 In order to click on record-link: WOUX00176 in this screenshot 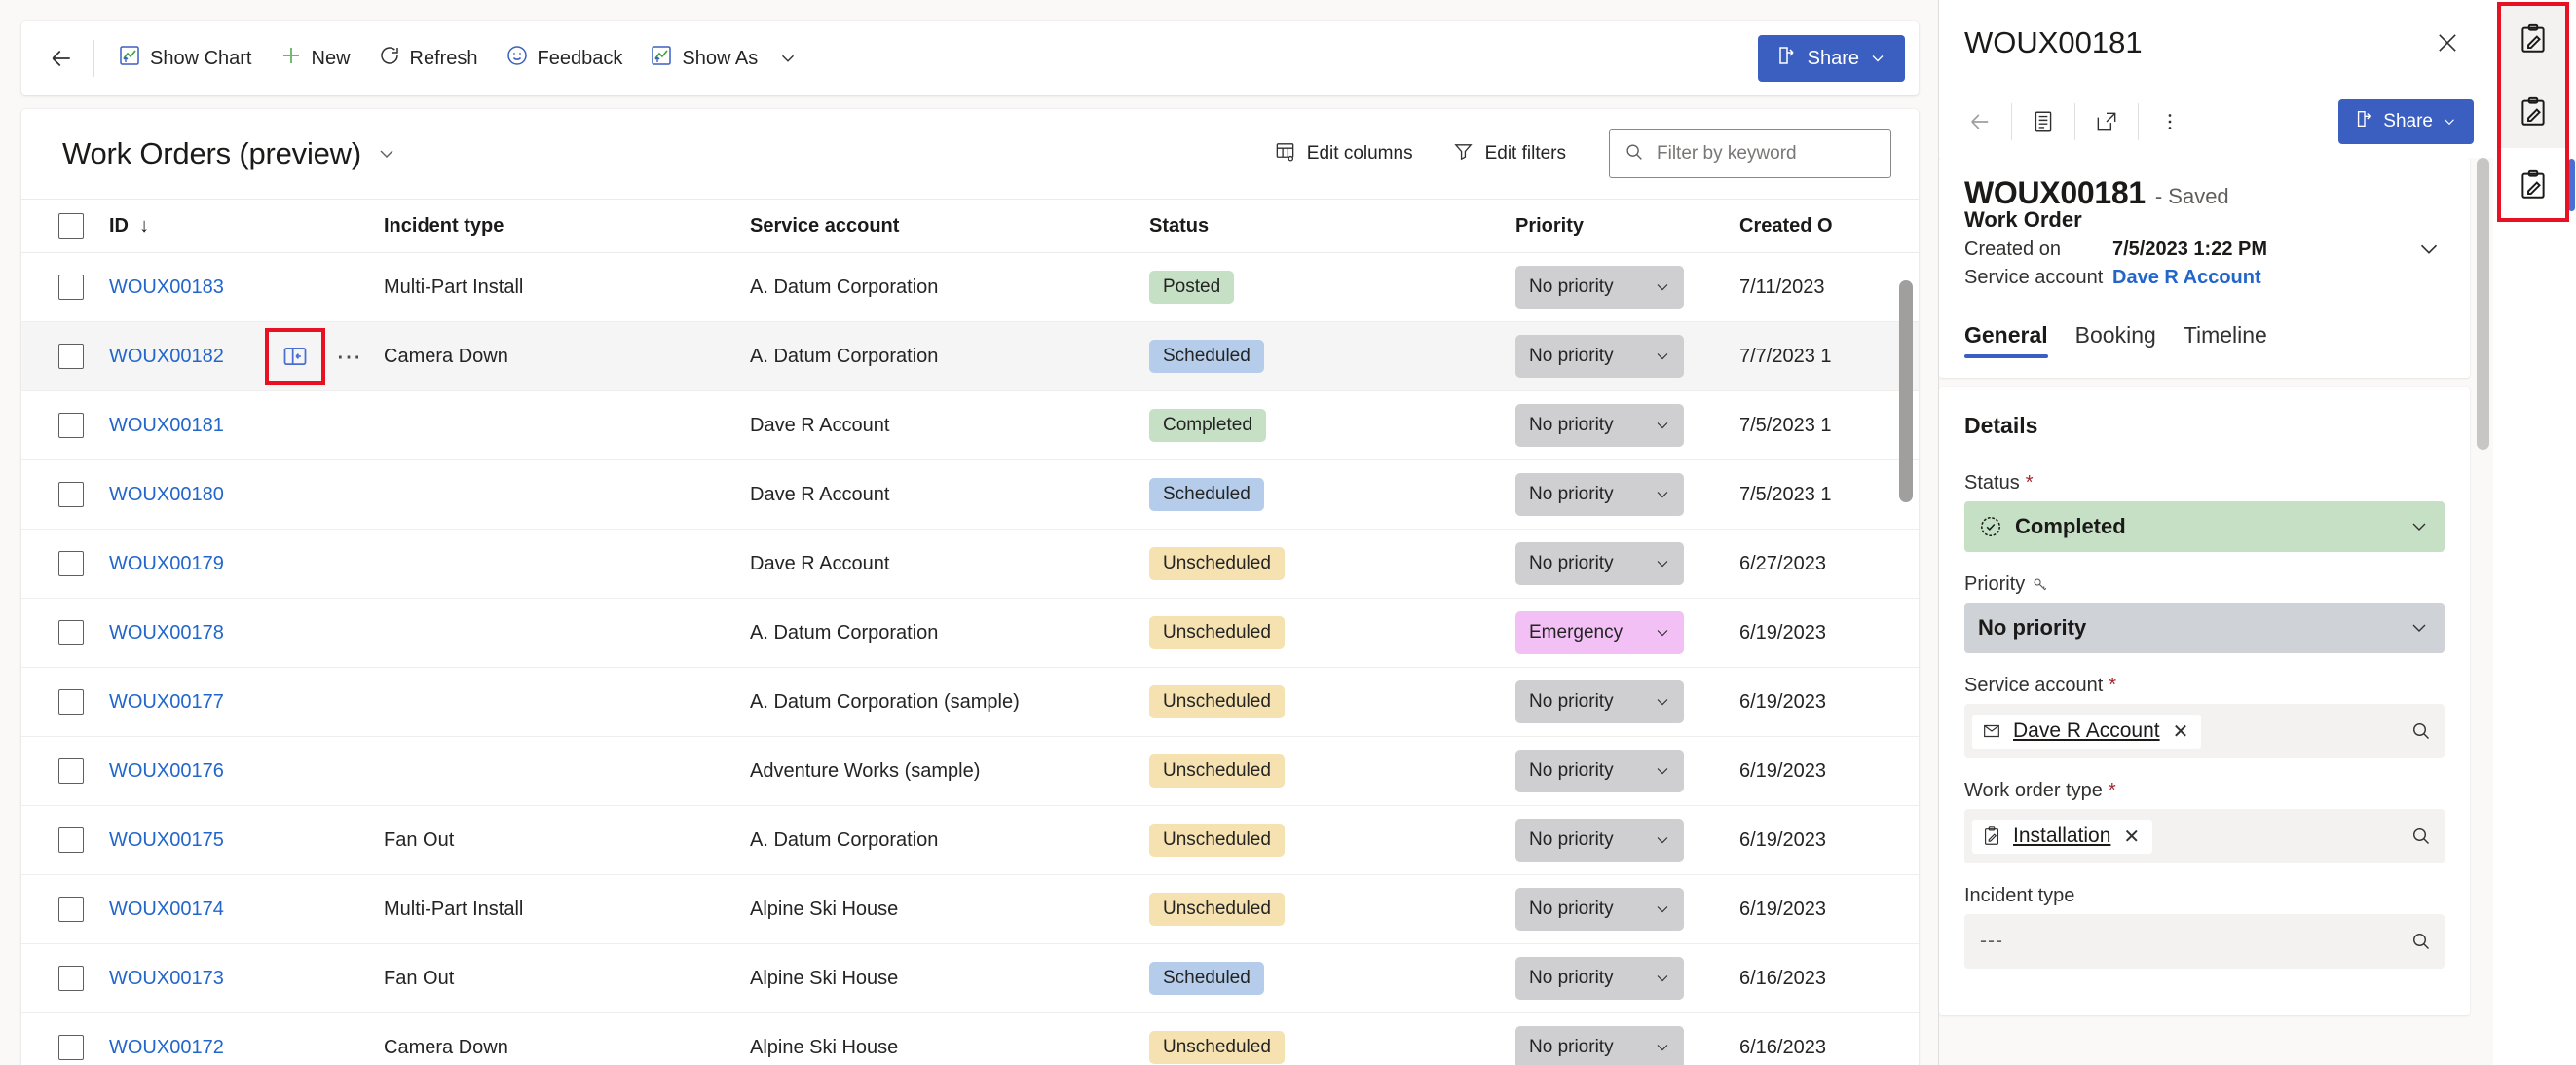, I will do `click(166, 771)`.